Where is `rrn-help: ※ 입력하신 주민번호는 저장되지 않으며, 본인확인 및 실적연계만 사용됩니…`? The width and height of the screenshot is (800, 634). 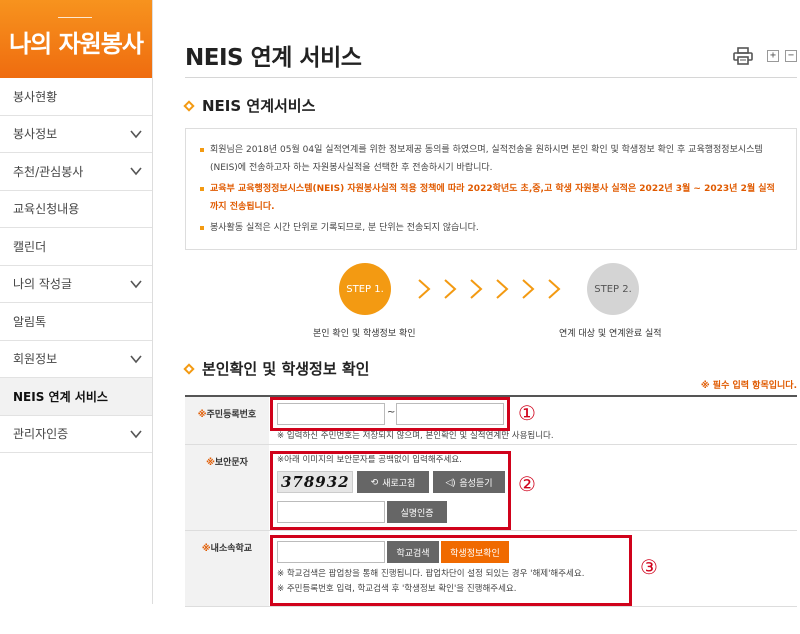
rrn-help: ※ 입력하신 주민번호는 저장되지 않으며, 본인확인 및 실적연계만 사용됩니… is located at coordinates (415, 436).